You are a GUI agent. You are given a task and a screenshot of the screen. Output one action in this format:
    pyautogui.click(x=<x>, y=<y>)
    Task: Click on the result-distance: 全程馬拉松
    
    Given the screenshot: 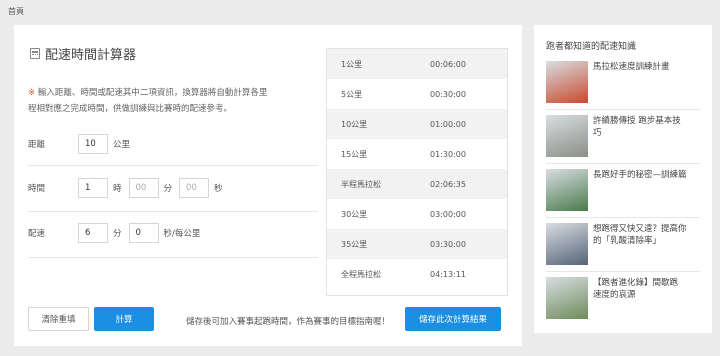 What is the action you would take?
    pyautogui.click(x=361, y=274)
    